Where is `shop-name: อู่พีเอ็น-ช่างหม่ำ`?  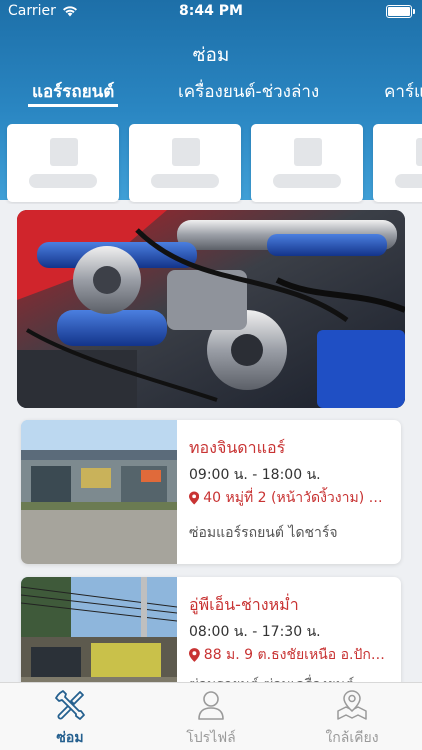
shop-name: อู่พีเอ็น-ช่างหม่ำ is located at coordinates (244, 605).